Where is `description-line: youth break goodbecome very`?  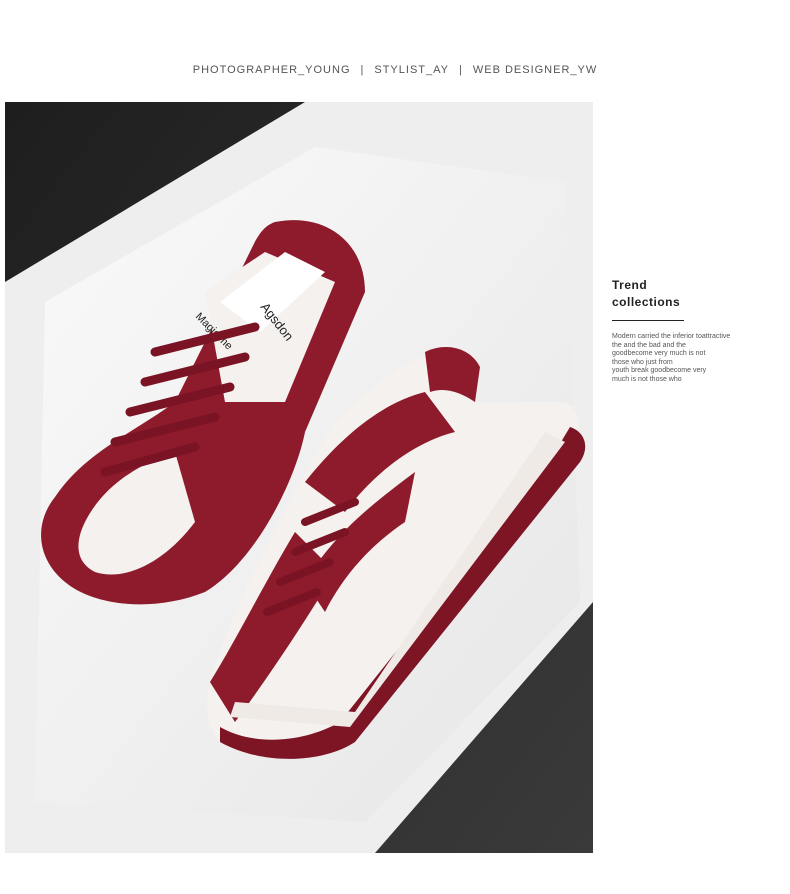
description-line: youth break goodbecome very is located at coordinates (659, 370).